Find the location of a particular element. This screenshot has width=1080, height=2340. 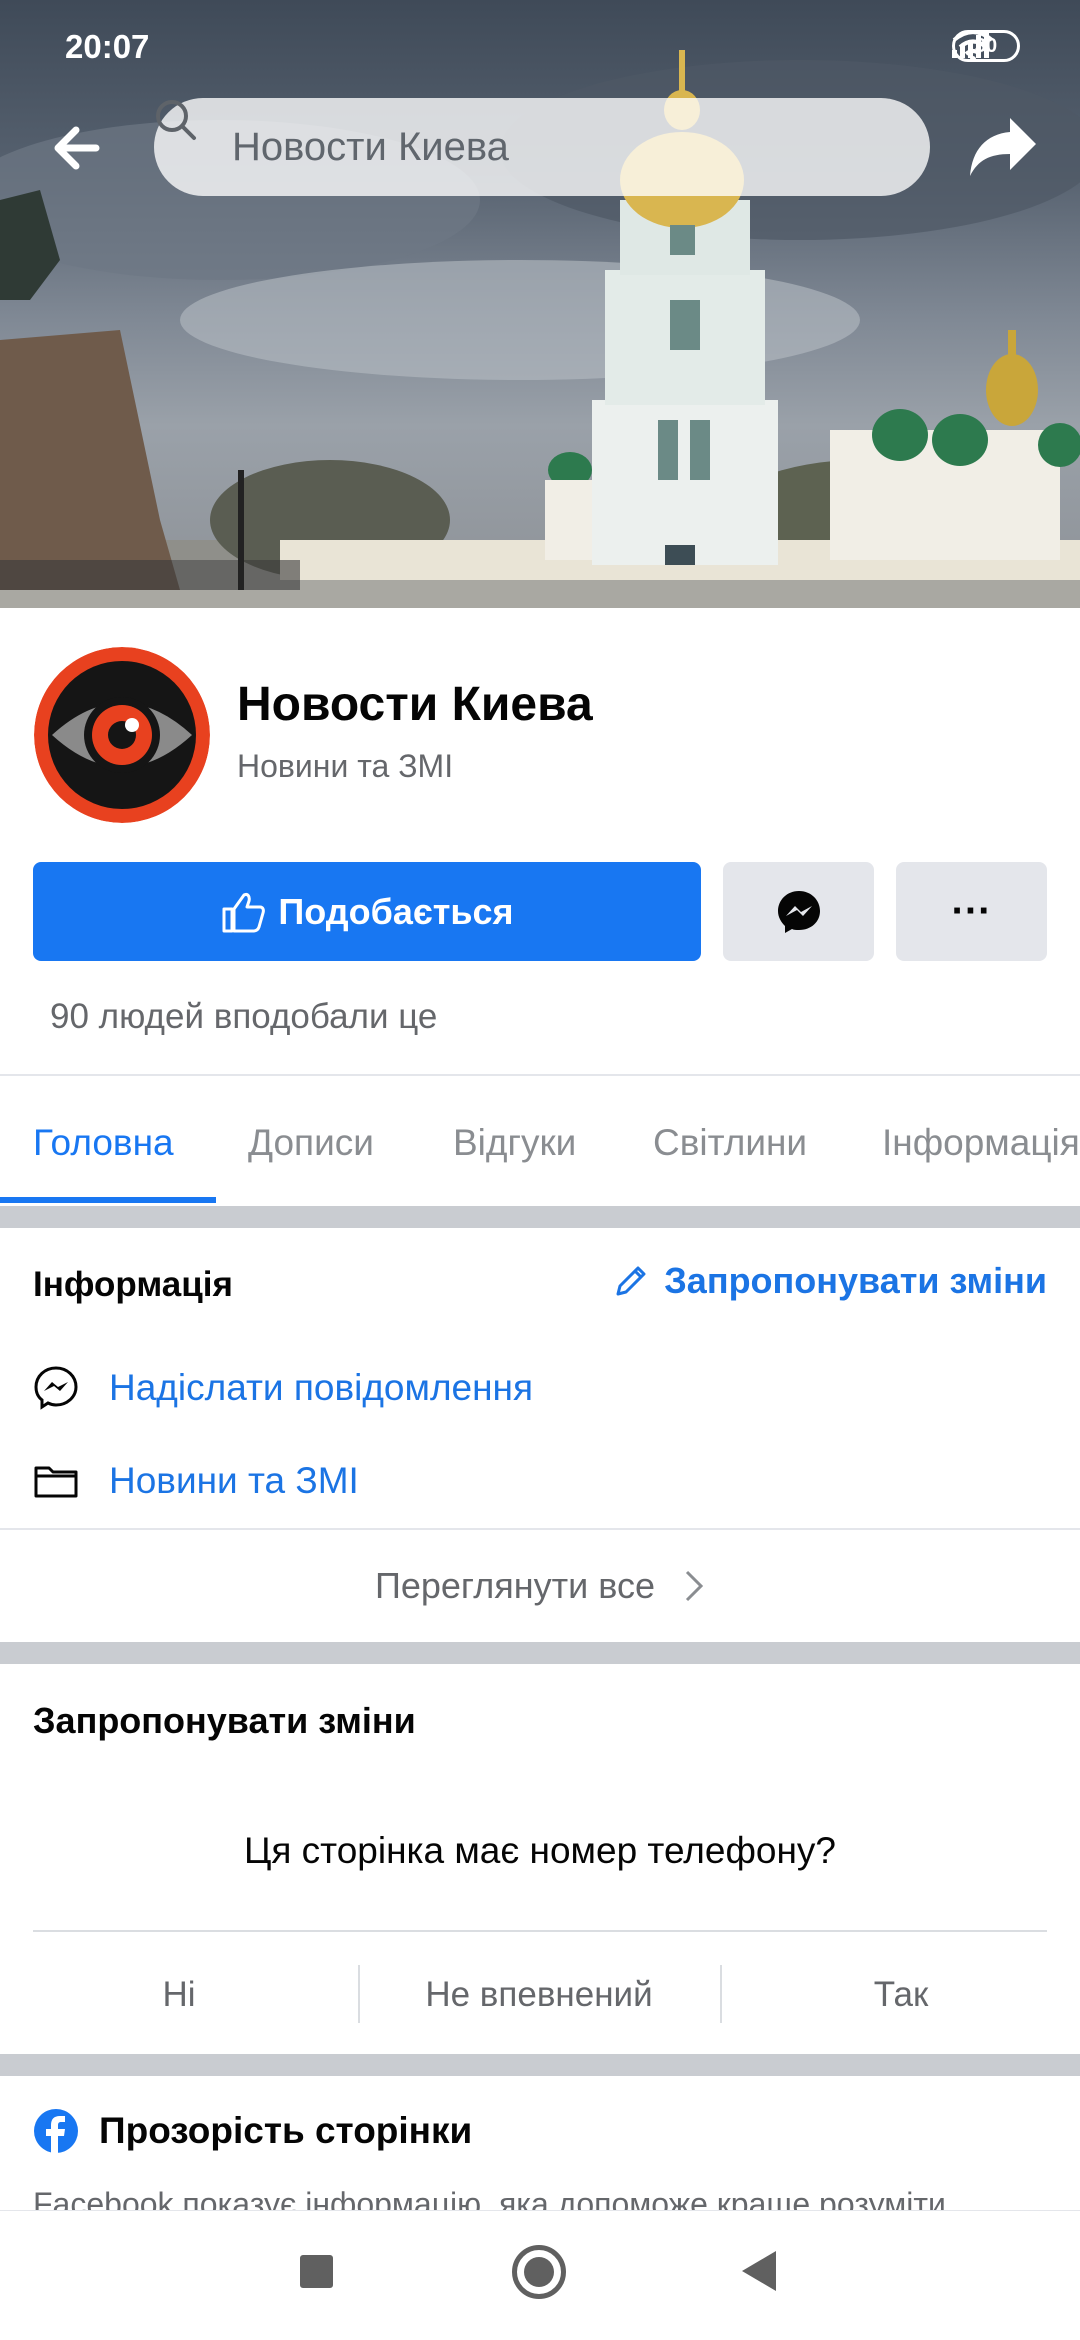

suggest-section-title: Запропонувати зміни is located at coordinates (224, 1720).